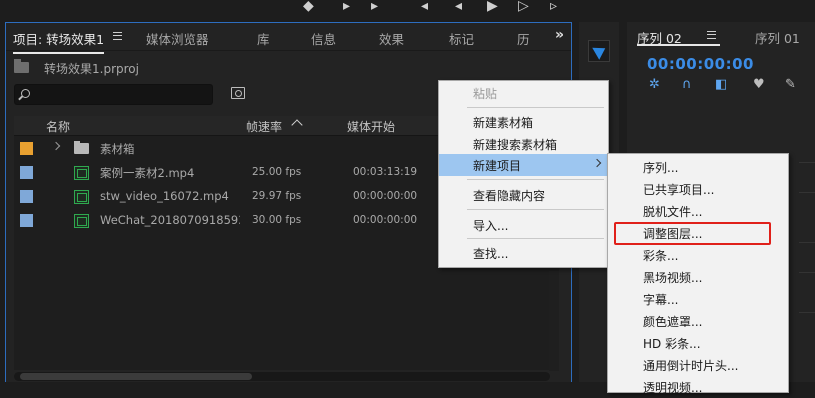  I want to click on menu-item-new-search-bin: 新建搜索素材箱, so click(523, 144).